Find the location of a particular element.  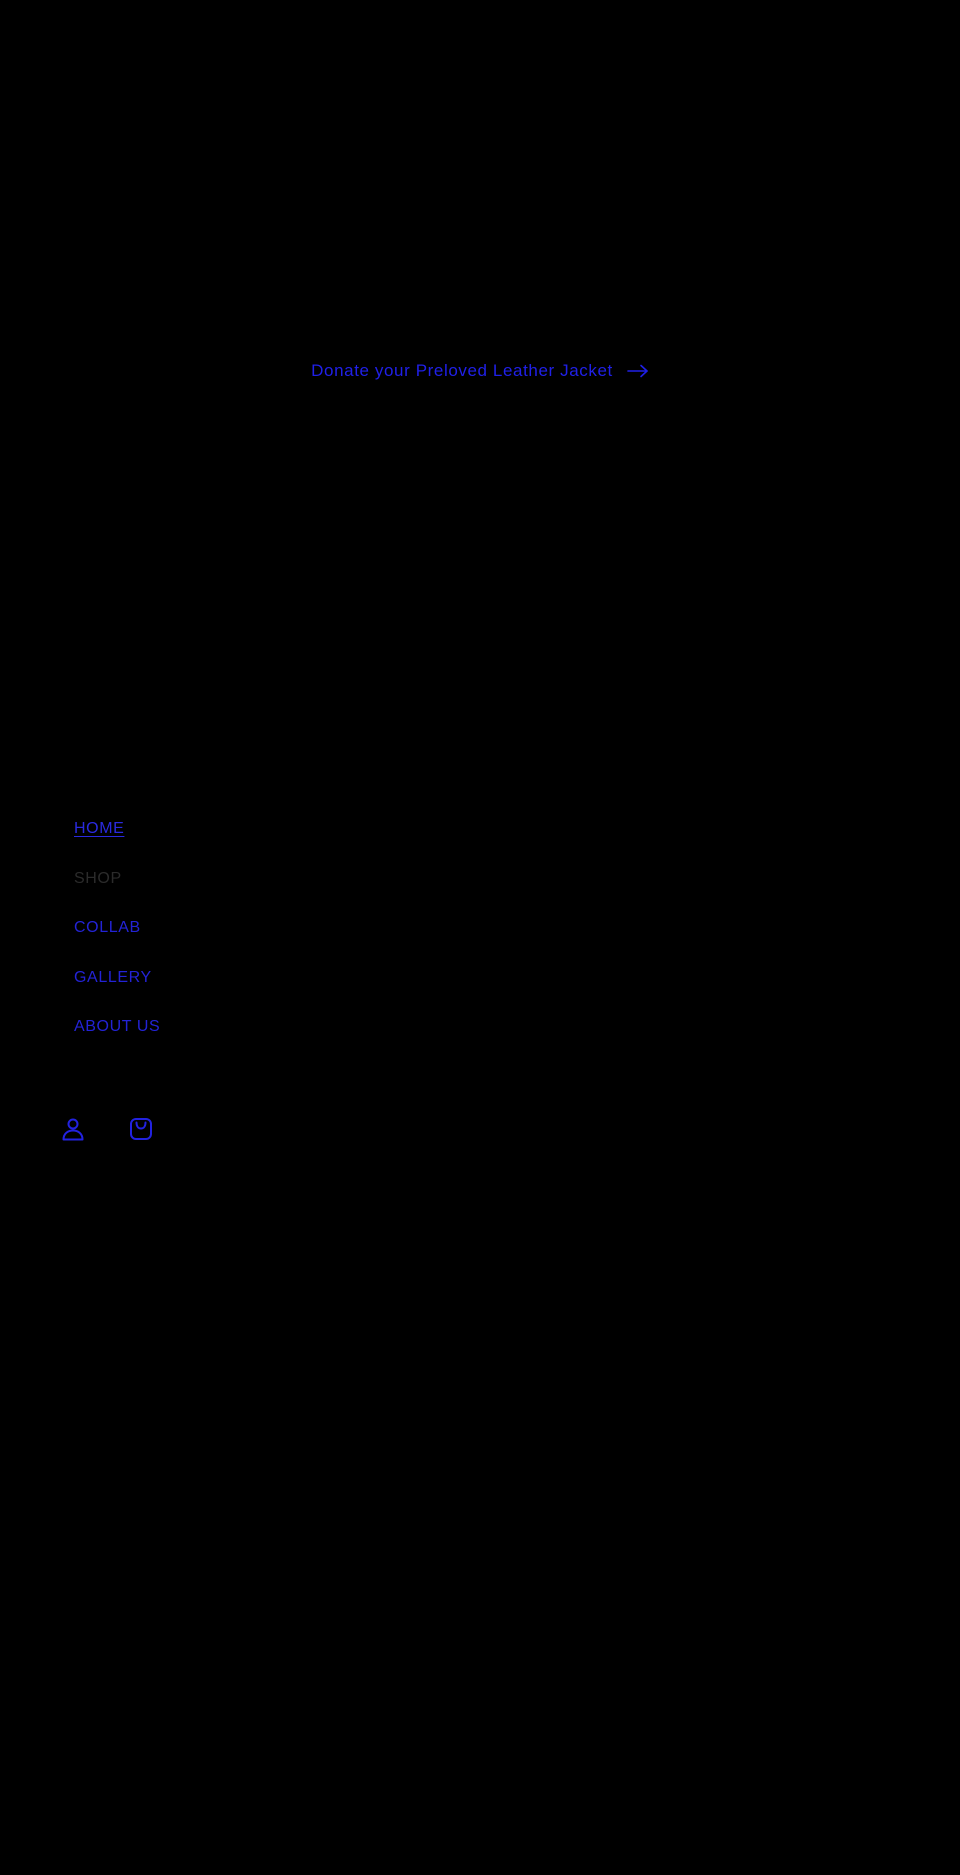

menu-link-about-us: ABOUT US is located at coordinates (117, 1026).